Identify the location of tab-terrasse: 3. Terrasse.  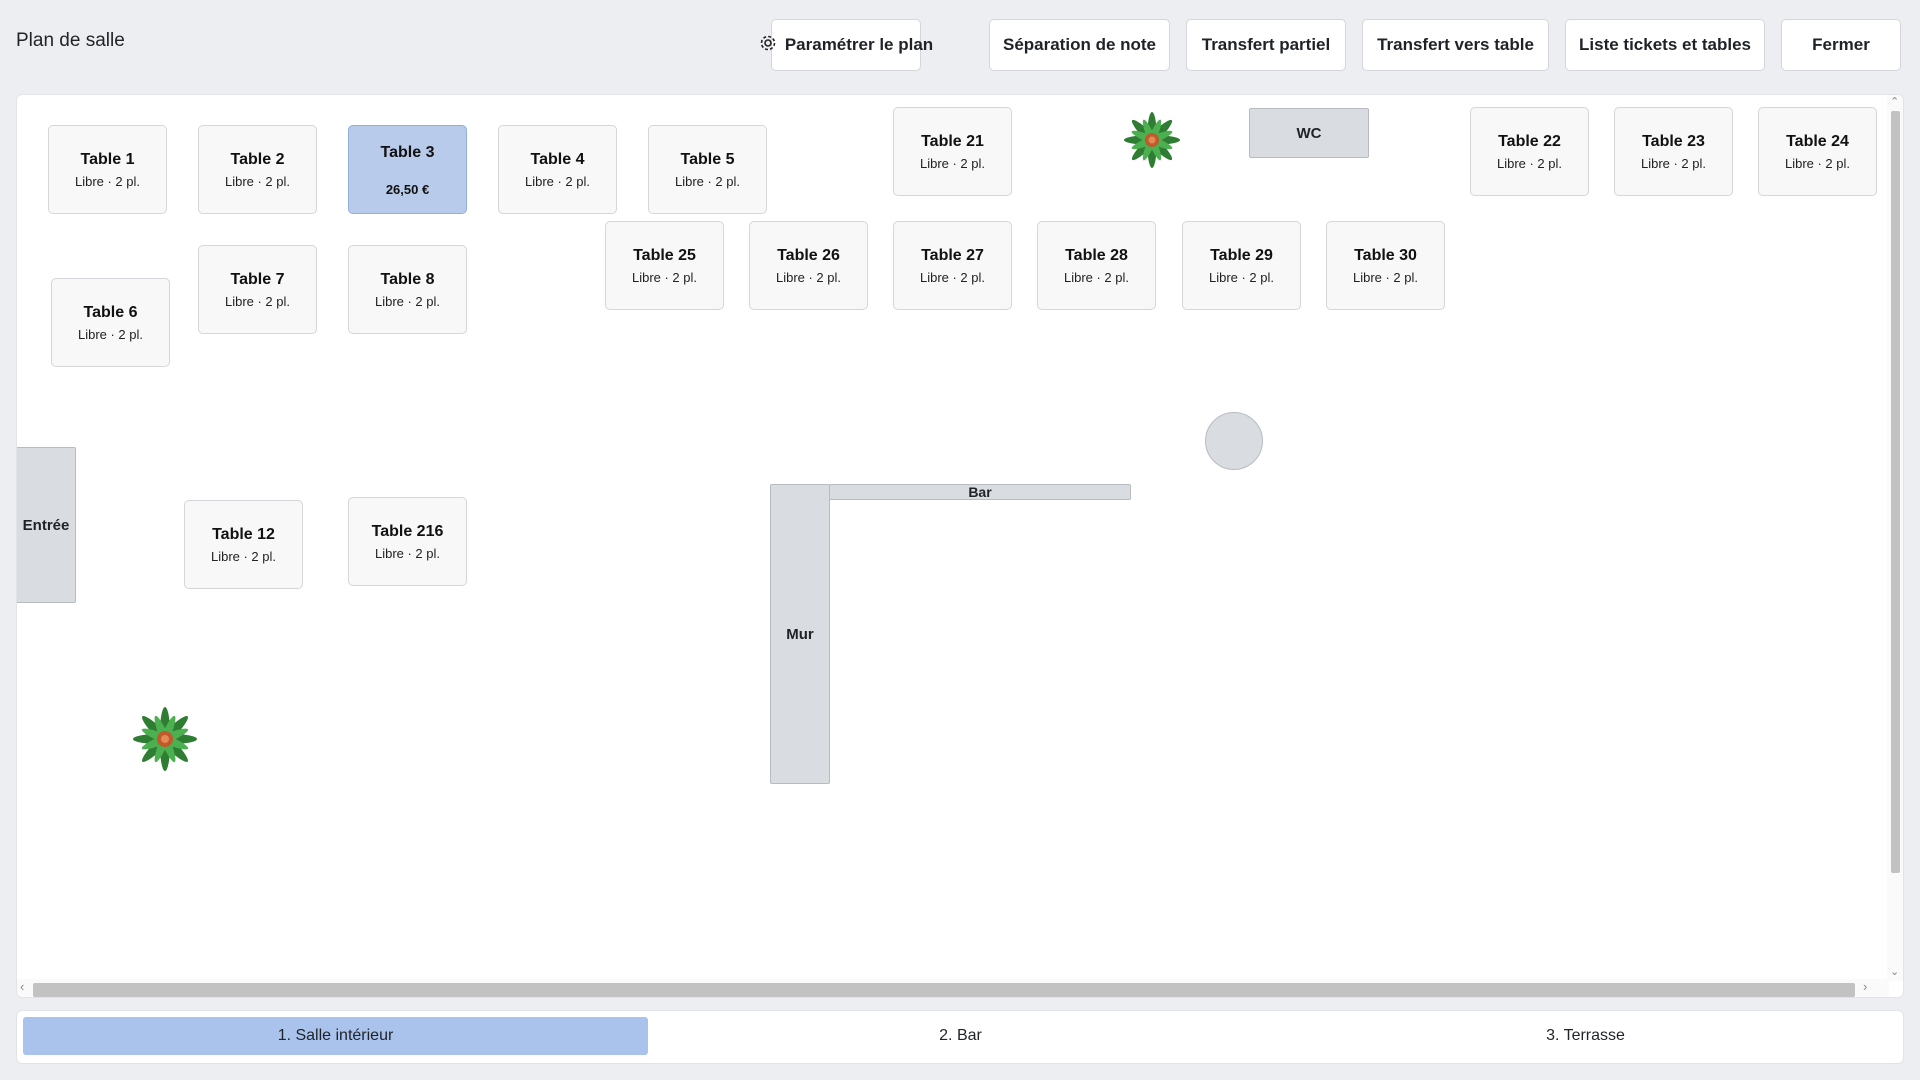
(1585, 1036).